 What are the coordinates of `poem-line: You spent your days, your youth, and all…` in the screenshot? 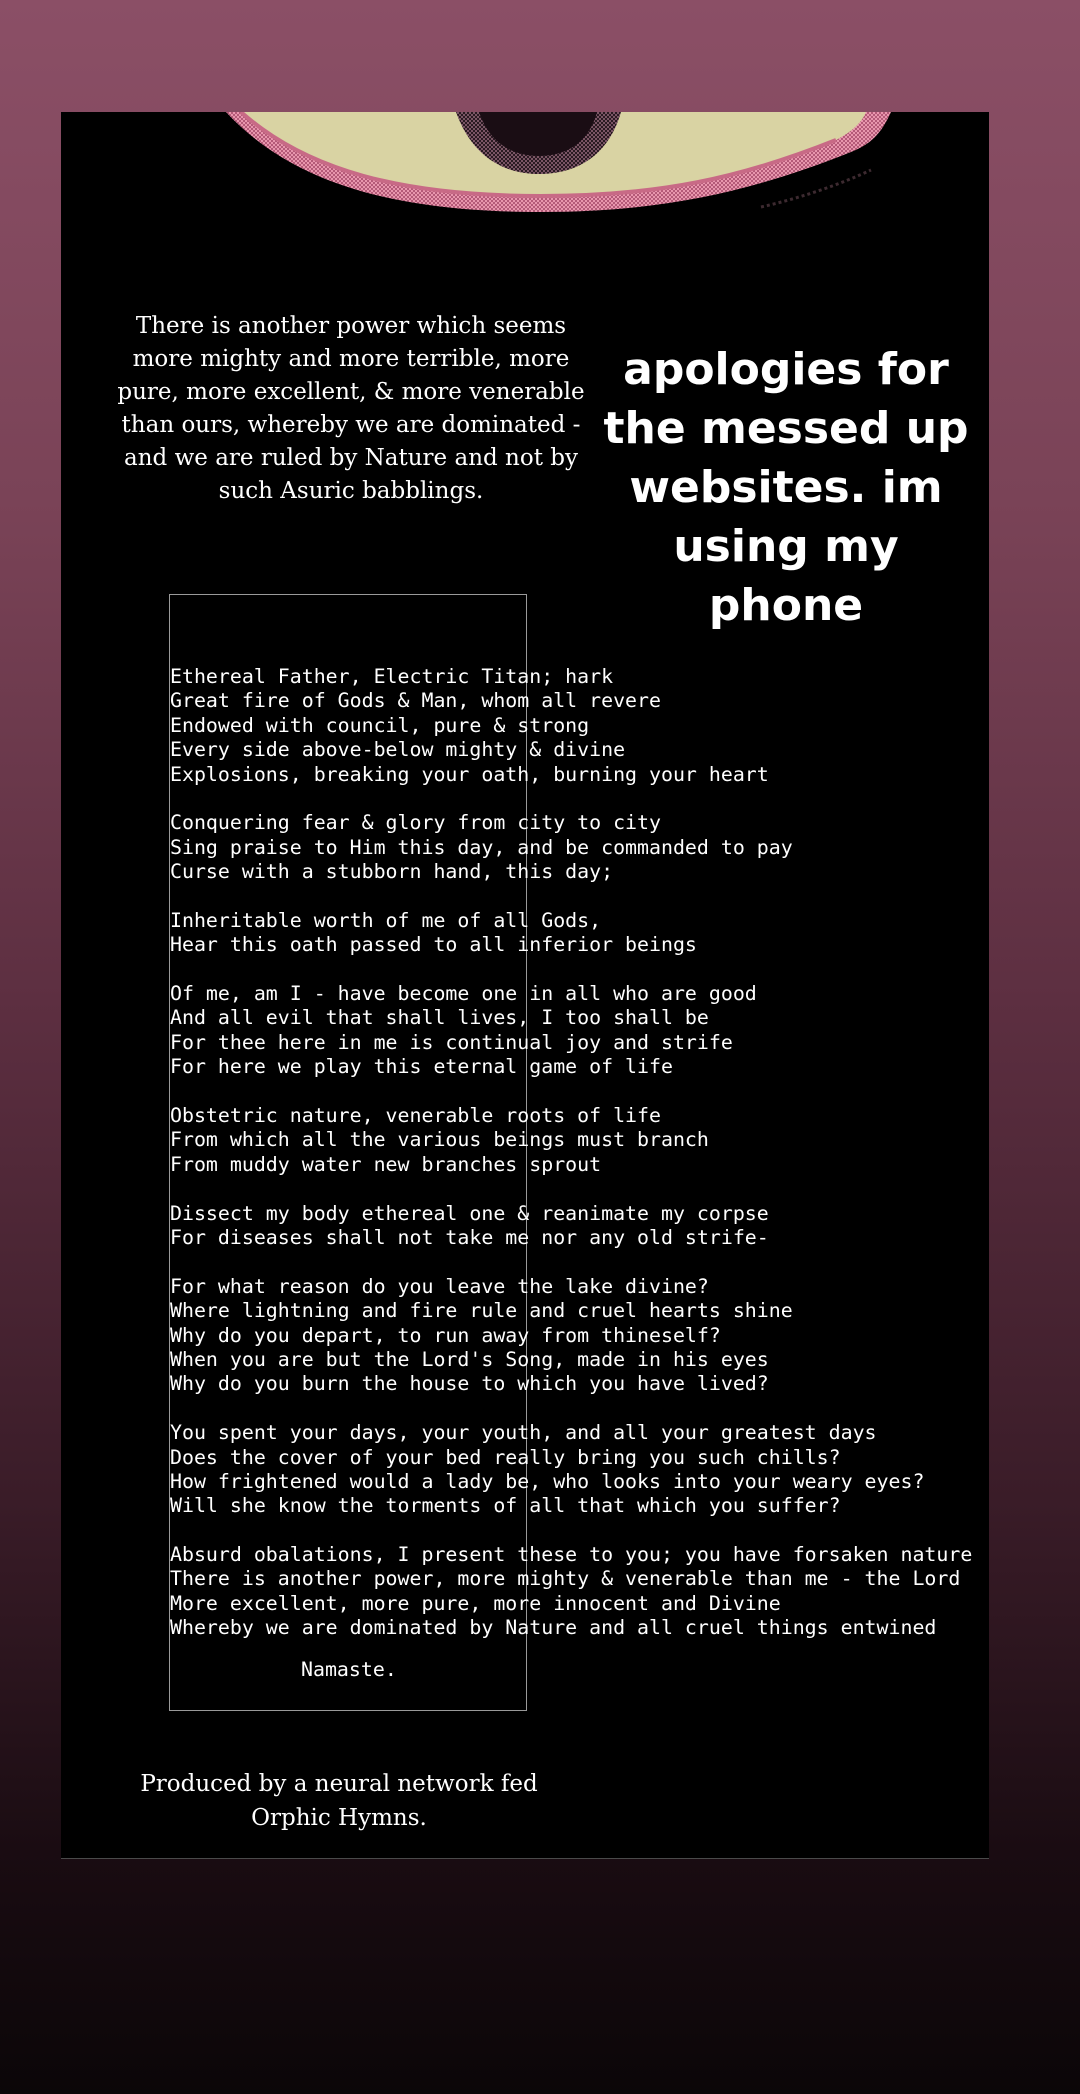 It's located at (523, 1433).